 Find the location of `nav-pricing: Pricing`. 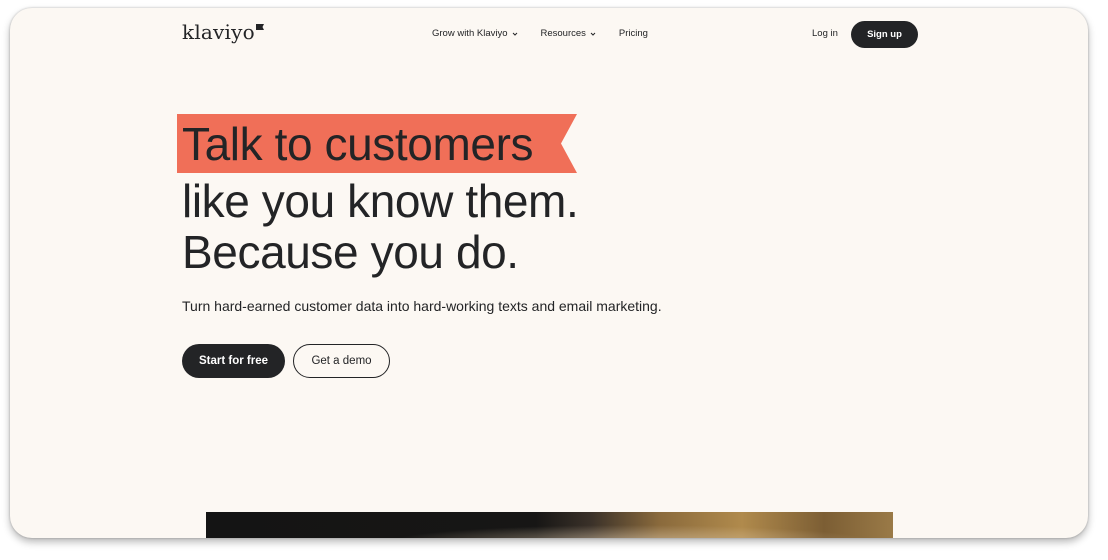

nav-pricing: Pricing is located at coordinates (633, 33).